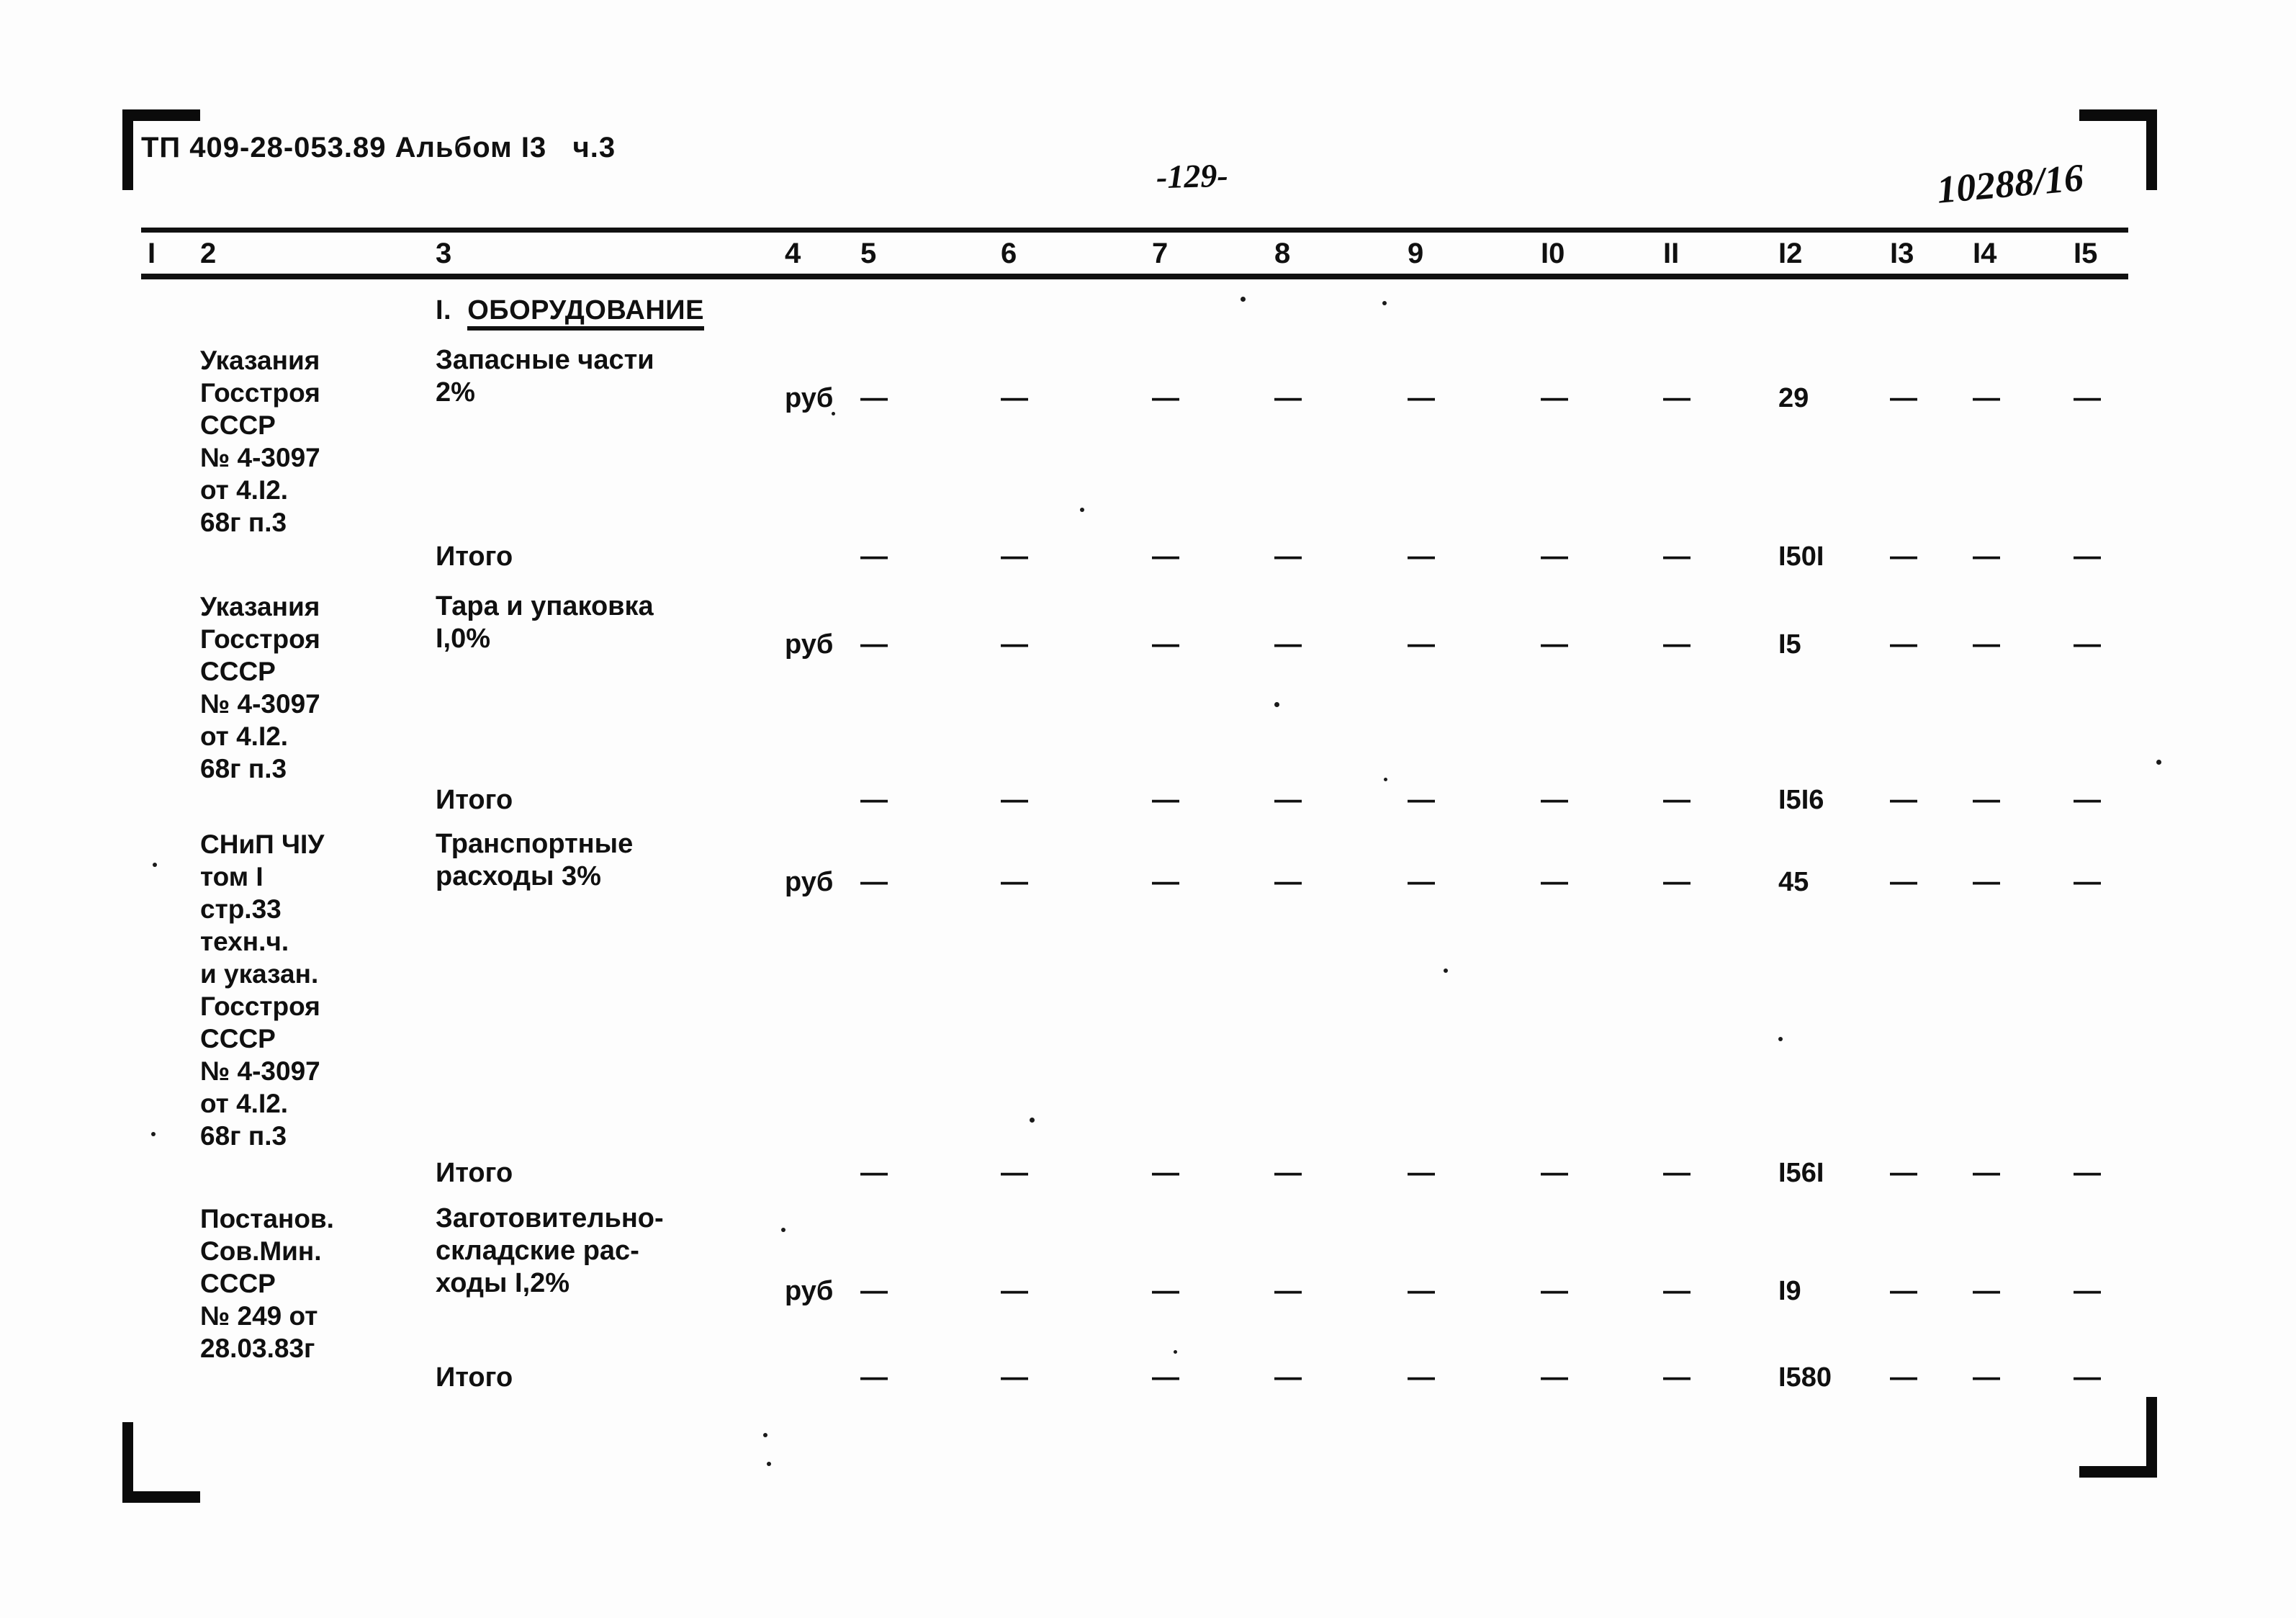 The width and height of the screenshot is (2296, 1618). What do you see at coordinates (1015, 800) in the screenshot?
I see `row-3-col-6: —` at bounding box center [1015, 800].